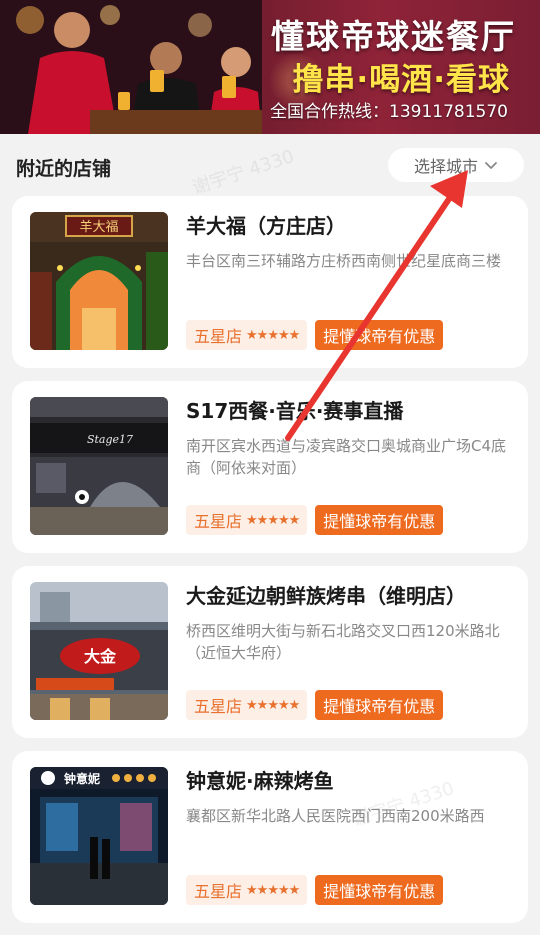 This screenshot has height=935, width=540. Describe the element at coordinates (344, 261) in the screenshot. I see `restaurant-address: 丰台区南三环辅路方庄桥西南侧世纪星底商三楼` at that location.